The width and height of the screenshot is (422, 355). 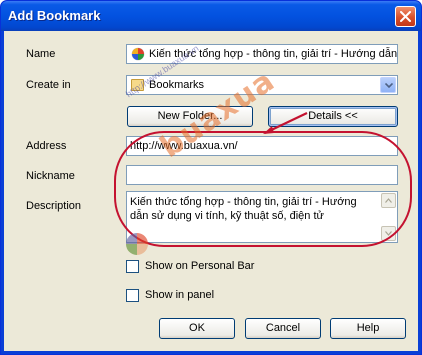 What do you see at coordinates (177, 85) in the screenshot?
I see `create-in-value: Bookmarks` at bounding box center [177, 85].